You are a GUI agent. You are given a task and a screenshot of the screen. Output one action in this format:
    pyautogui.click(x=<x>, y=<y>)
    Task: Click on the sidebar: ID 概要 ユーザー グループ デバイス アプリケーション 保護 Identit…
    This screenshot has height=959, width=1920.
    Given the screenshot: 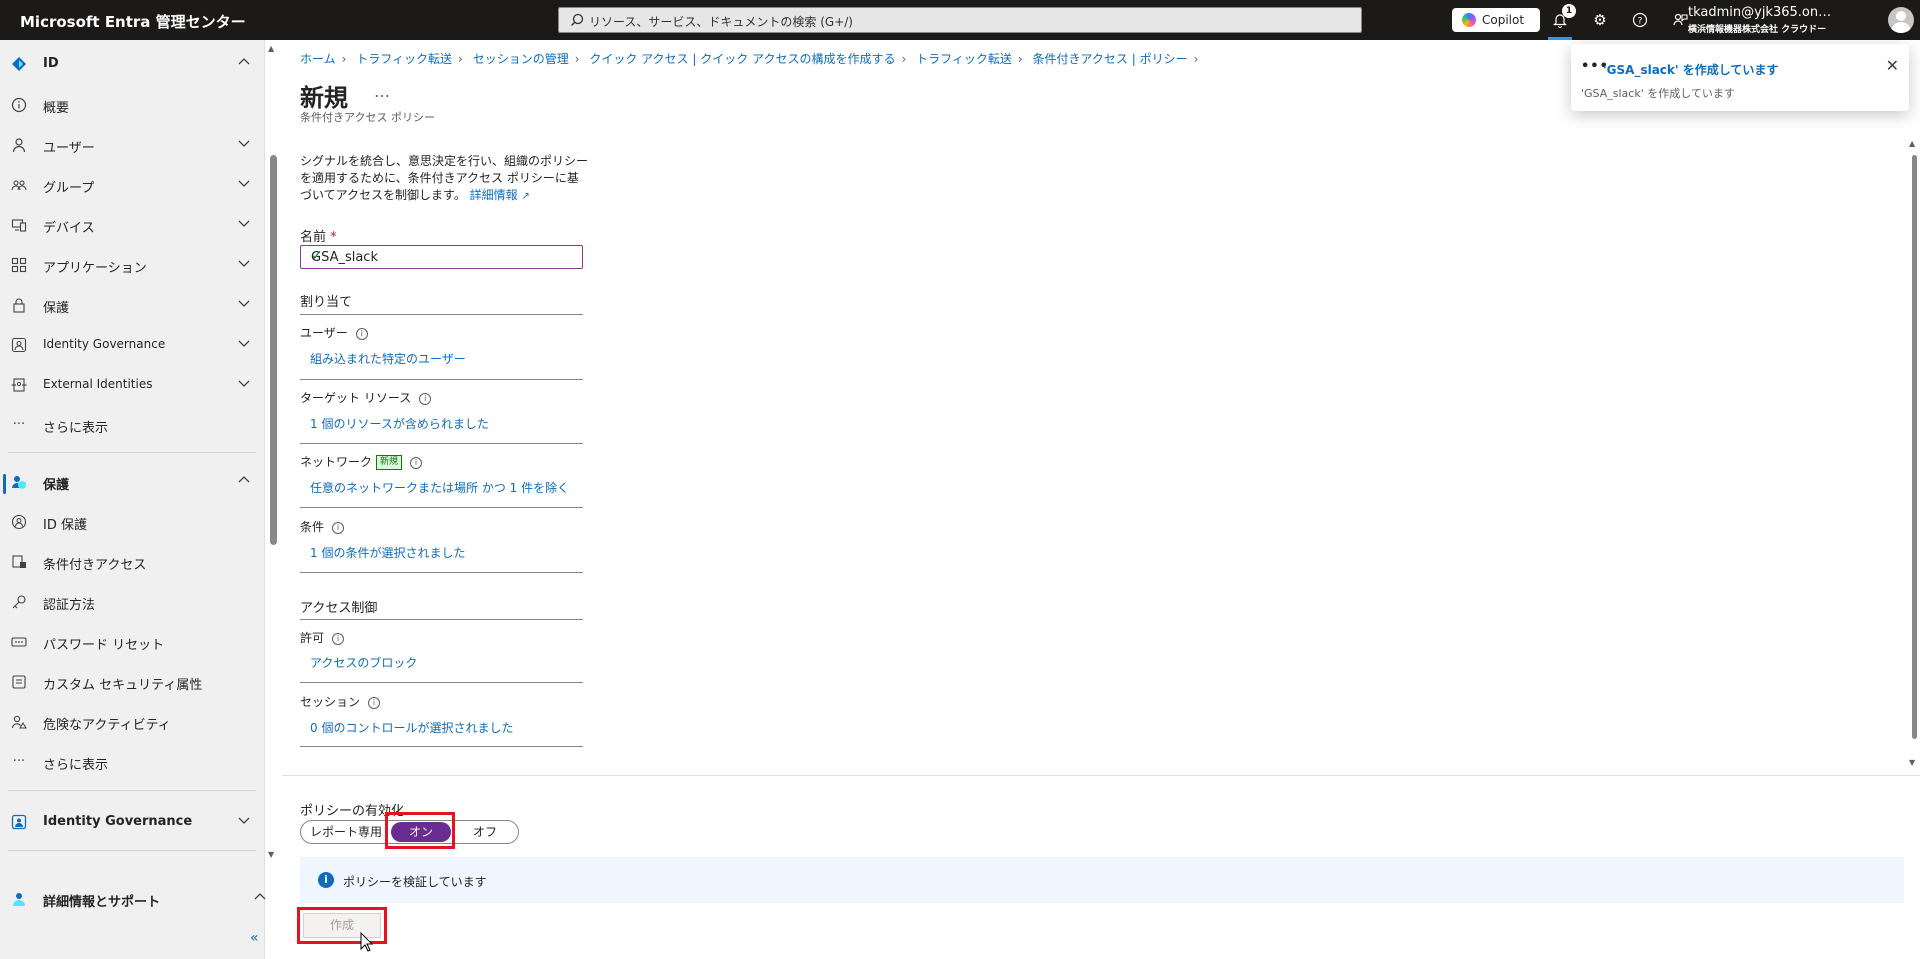 What is the action you would take?
    pyautogui.click(x=133, y=499)
    